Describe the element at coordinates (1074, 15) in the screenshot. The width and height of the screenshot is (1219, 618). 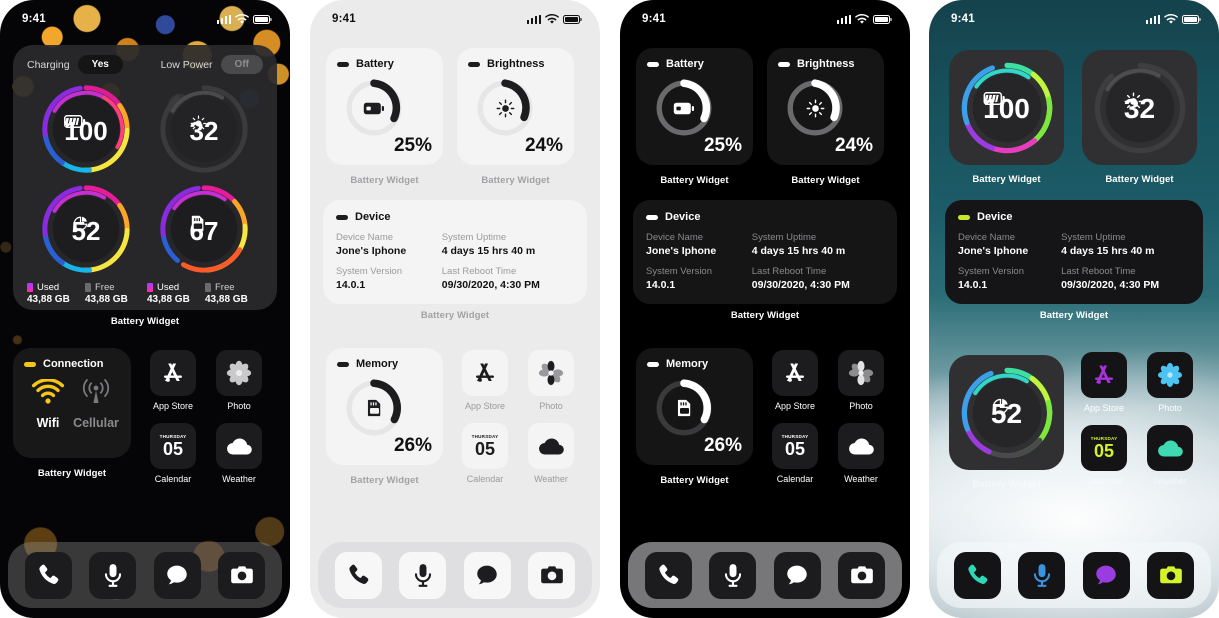
I see `status-bar: 9:41` at that location.